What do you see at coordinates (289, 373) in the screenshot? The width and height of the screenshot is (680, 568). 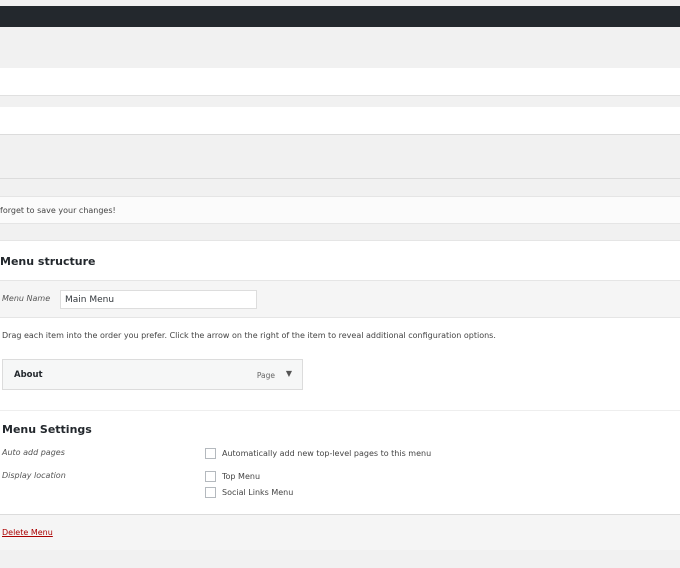 I see `chevron-down-icon: ▼` at bounding box center [289, 373].